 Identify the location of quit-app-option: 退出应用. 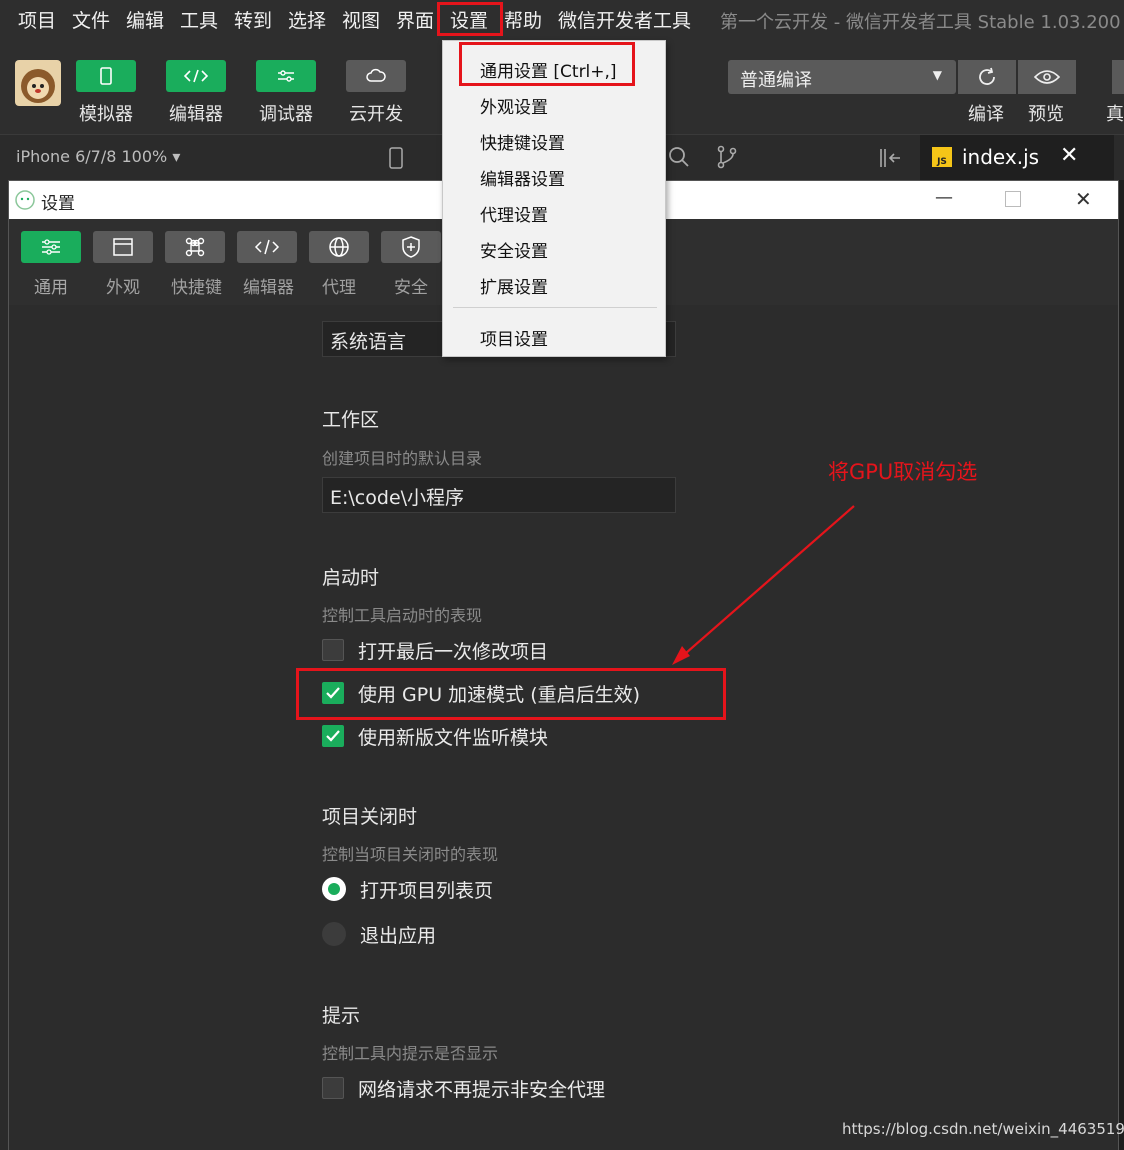
(379, 934).